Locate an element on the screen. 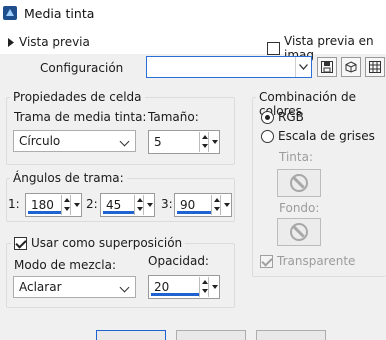  angle-2-label: 2: is located at coordinates (92, 204).